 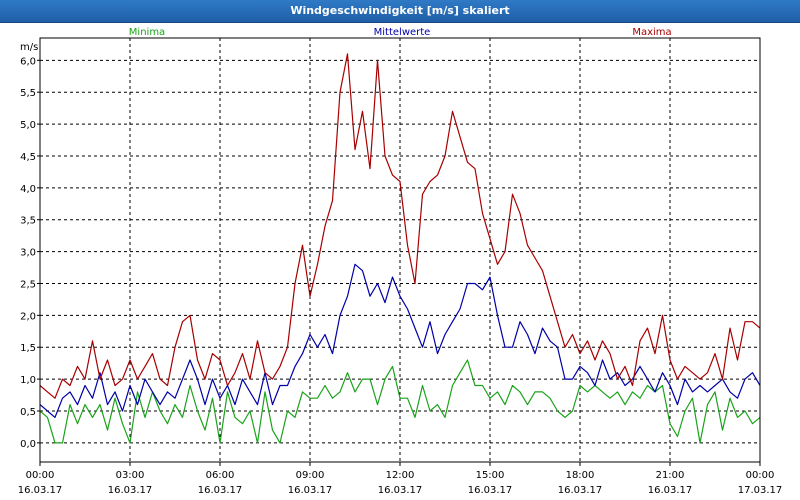 What do you see at coordinates (651, 32) in the screenshot?
I see `legend-item-maxima: Maxima` at bounding box center [651, 32].